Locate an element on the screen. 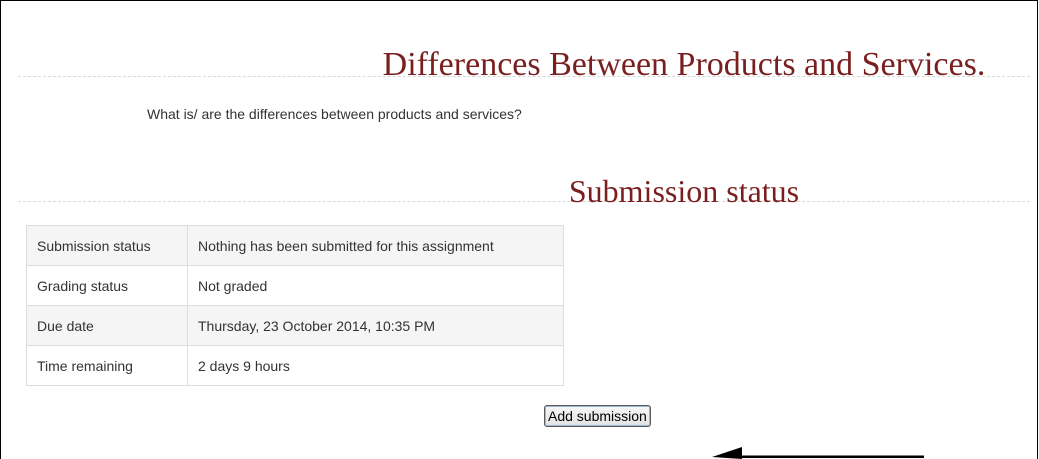 This screenshot has width=1039, height=459. row-value: Not graded is located at coordinates (375, 285).